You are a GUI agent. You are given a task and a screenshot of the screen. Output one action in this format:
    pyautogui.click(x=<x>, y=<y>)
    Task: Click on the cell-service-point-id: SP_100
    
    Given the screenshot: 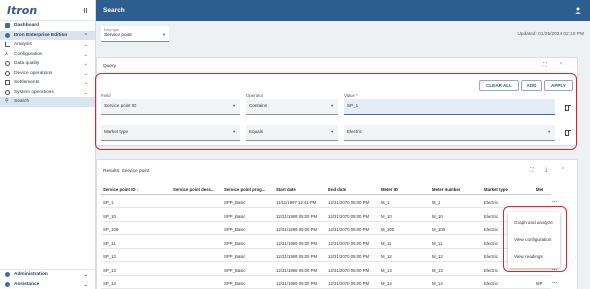 What is the action you would take?
    pyautogui.click(x=111, y=229)
    